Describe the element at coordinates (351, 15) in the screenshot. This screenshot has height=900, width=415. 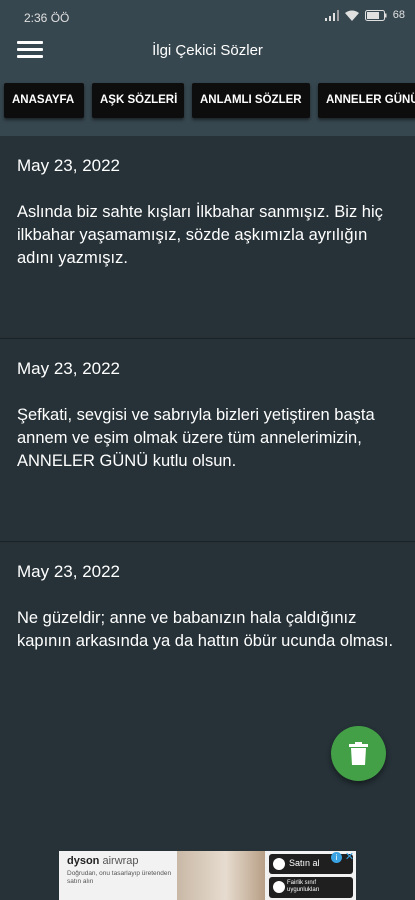
I see `wifi-icon` at that location.